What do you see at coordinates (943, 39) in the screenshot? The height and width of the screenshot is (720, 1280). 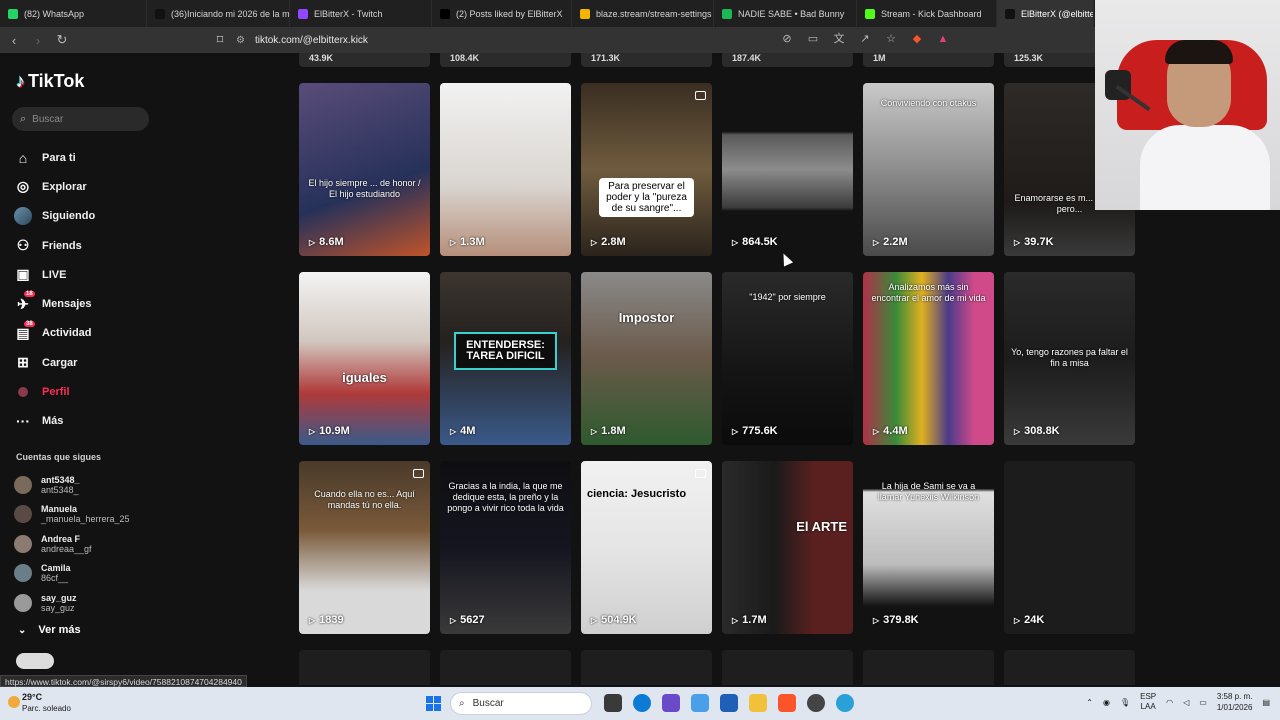 I see `rewards-icon: ▲` at bounding box center [943, 39].